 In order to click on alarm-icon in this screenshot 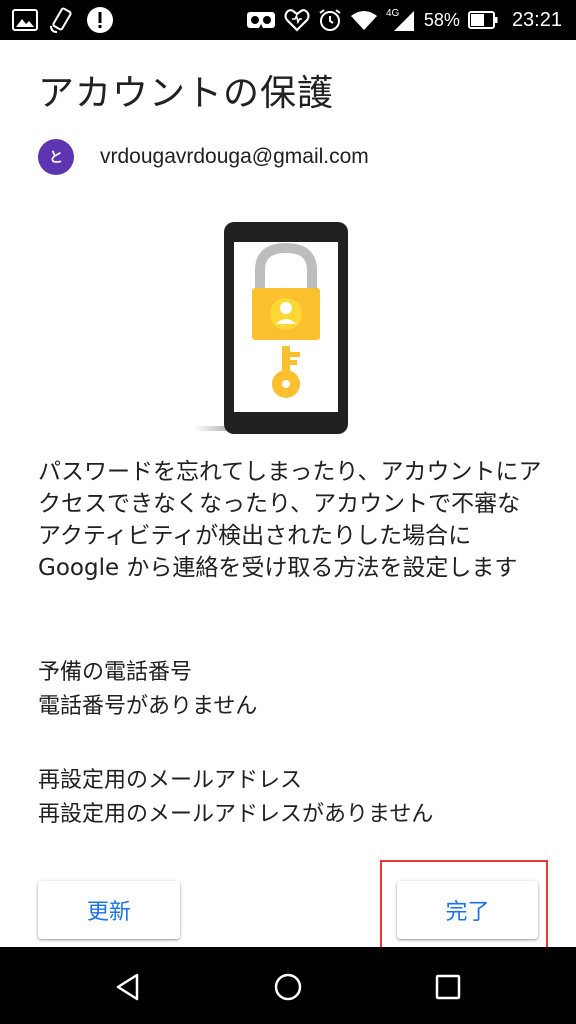, I will do `click(330, 20)`.